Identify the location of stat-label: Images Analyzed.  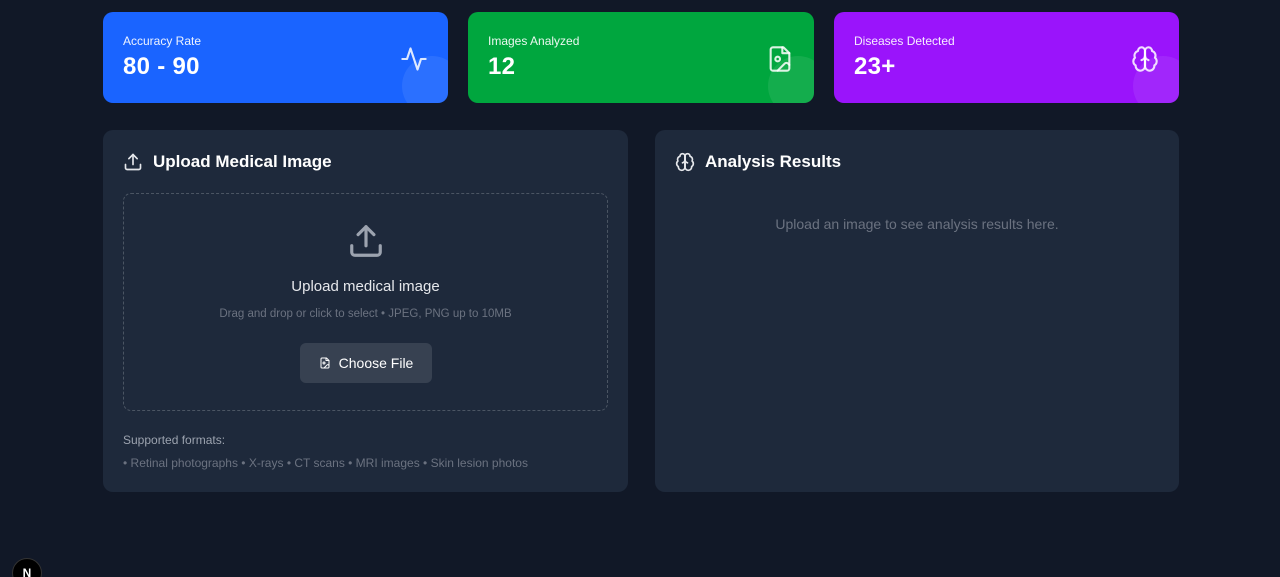
(534, 41).